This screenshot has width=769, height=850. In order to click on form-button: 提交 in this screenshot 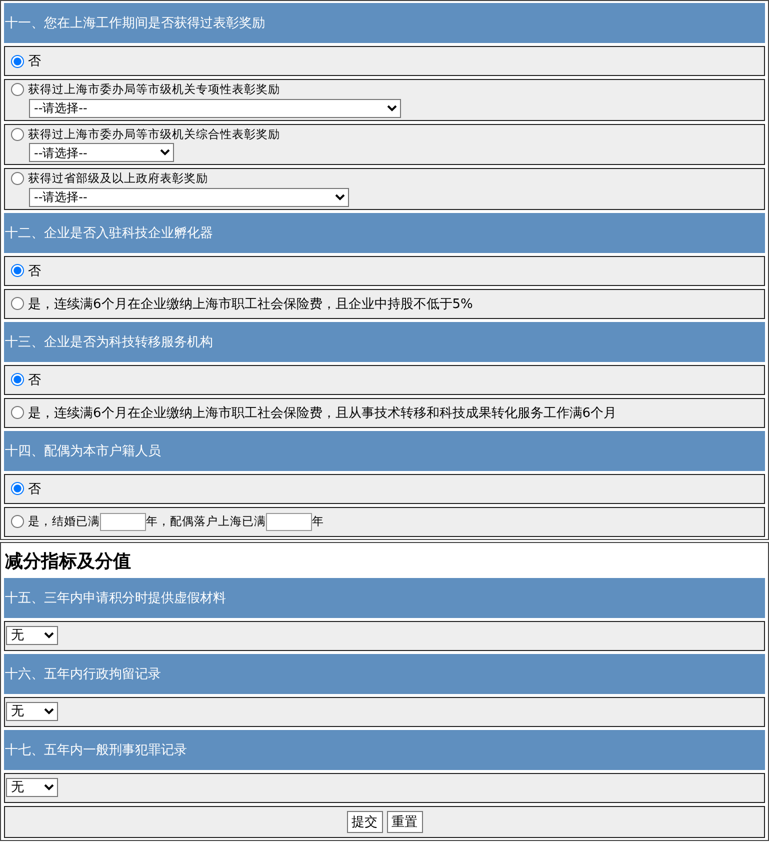, I will do `click(364, 821)`.